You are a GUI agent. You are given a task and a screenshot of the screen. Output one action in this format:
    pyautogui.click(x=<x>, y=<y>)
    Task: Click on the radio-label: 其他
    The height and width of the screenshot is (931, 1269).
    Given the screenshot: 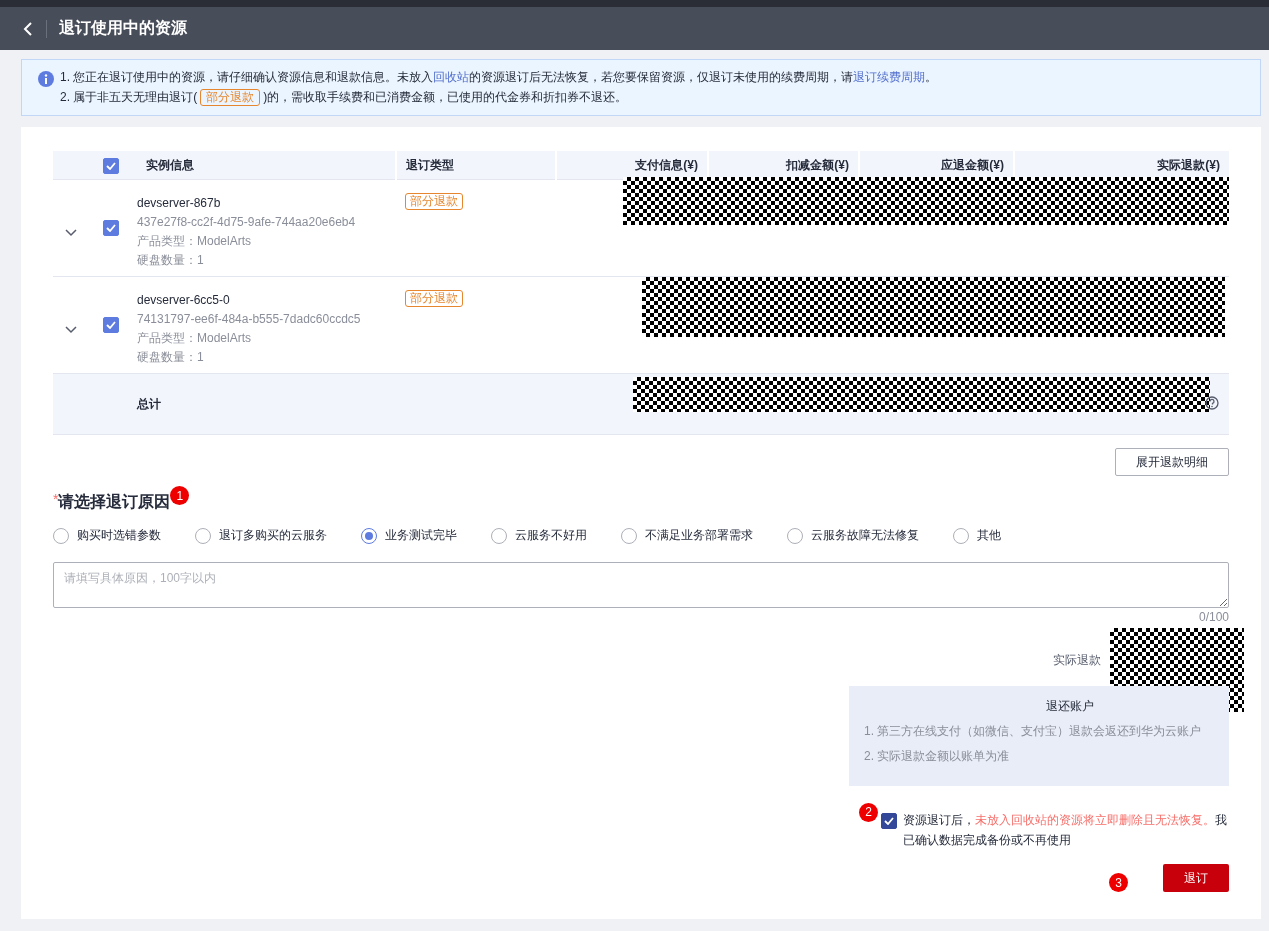 What is the action you would take?
    pyautogui.click(x=989, y=535)
    